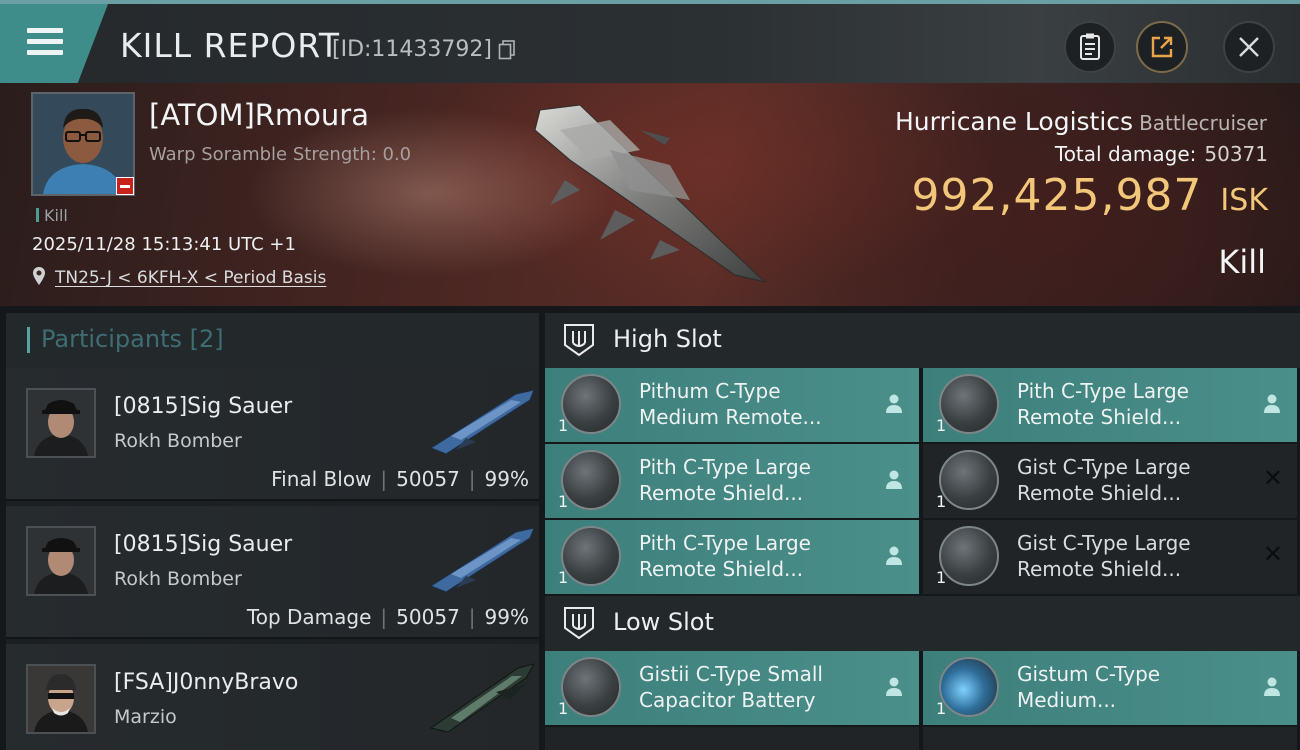 The height and width of the screenshot is (750, 1300). I want to click on share-button, so click(1162, 47).